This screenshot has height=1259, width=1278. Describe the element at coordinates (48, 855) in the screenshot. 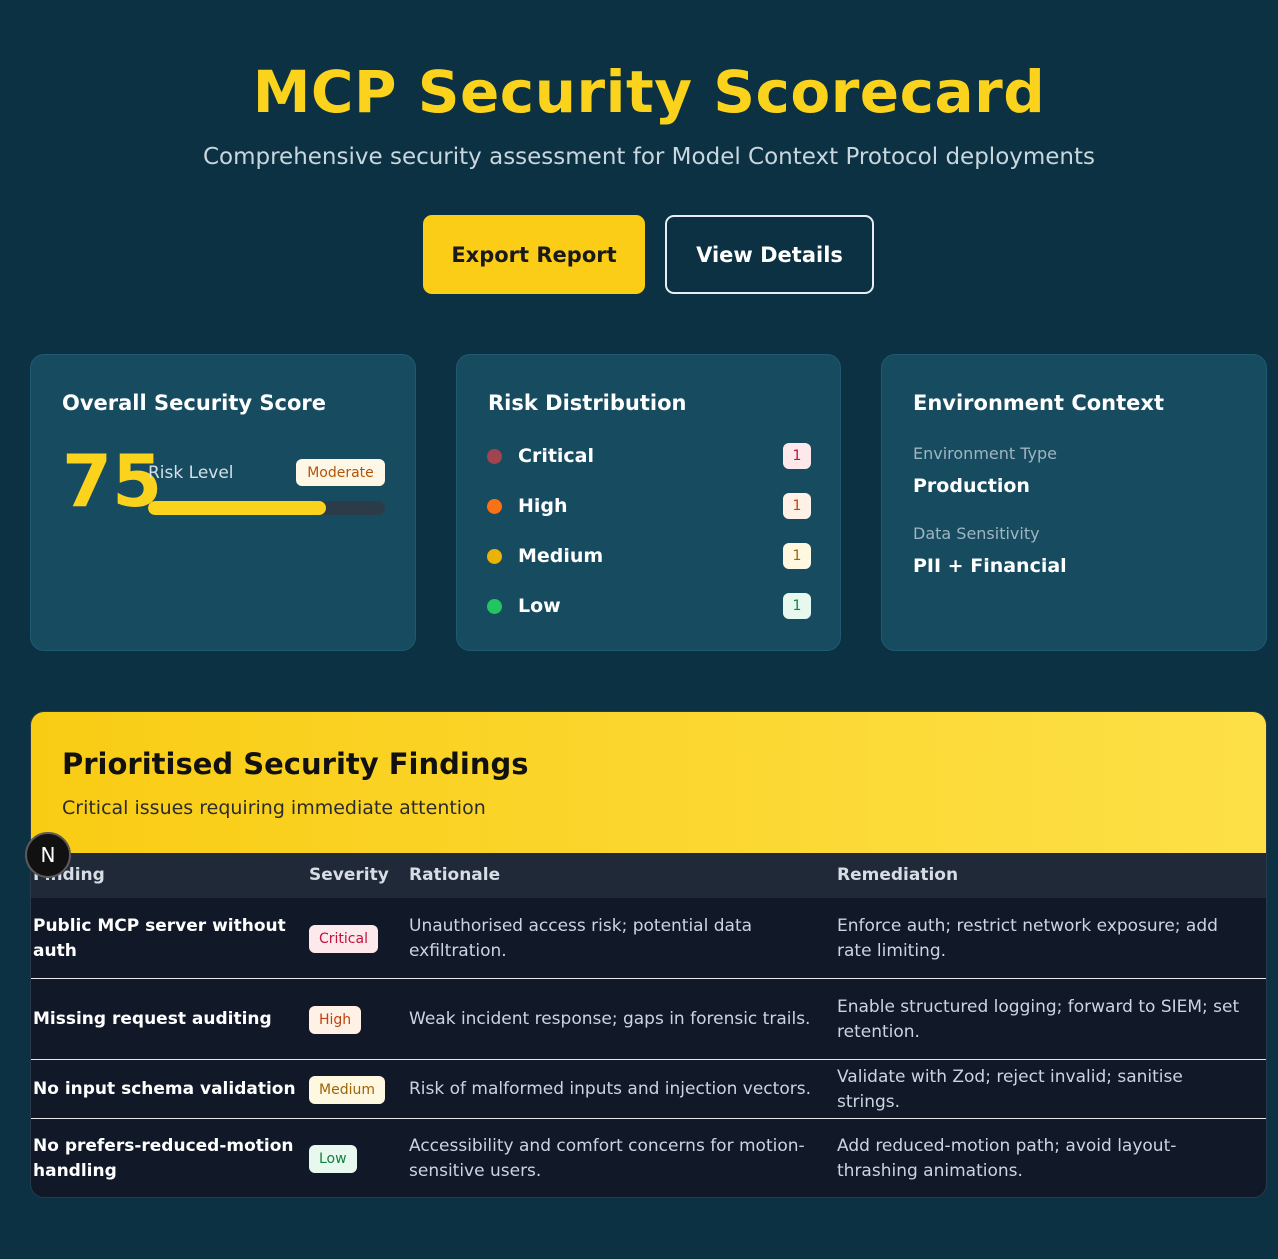

I see `floating-n-badge: N` at that location.